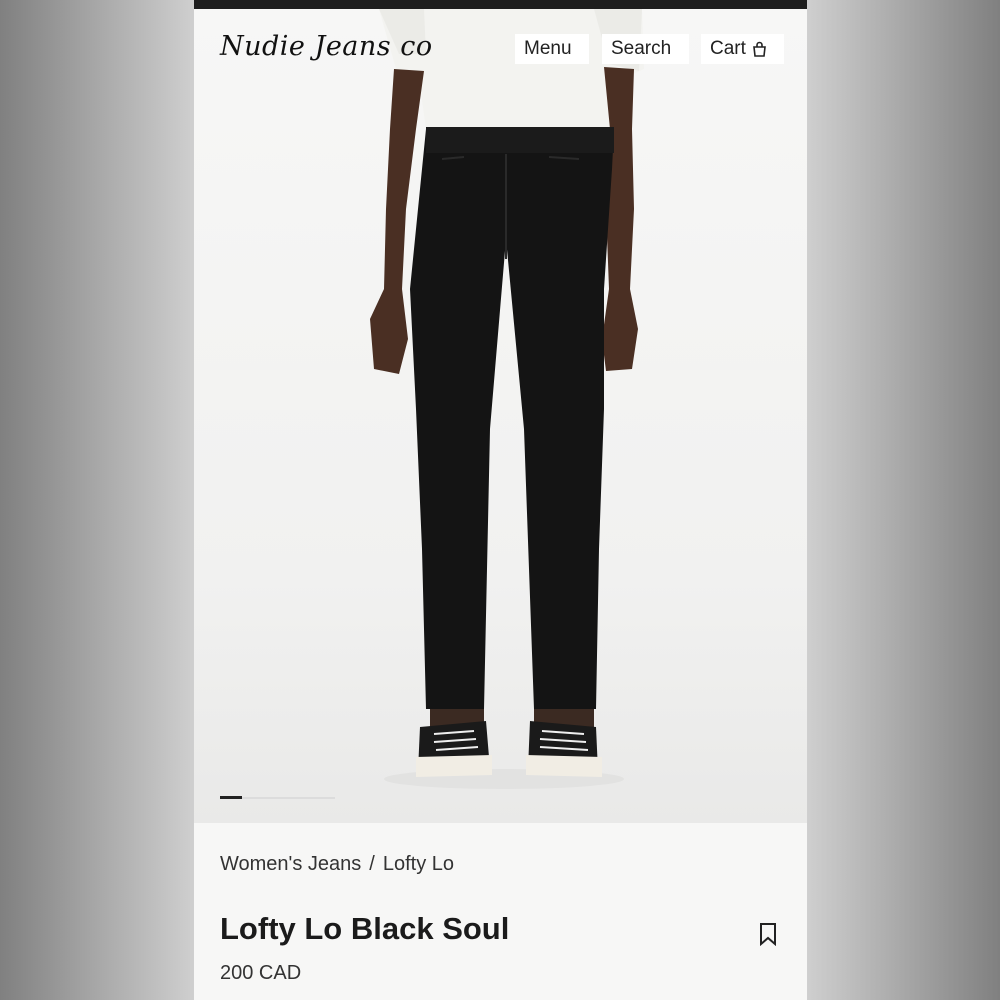 Image resolution: width=1000 pixels, height=1000 pixels. I want to click on bag-icon, so click(759, 49).